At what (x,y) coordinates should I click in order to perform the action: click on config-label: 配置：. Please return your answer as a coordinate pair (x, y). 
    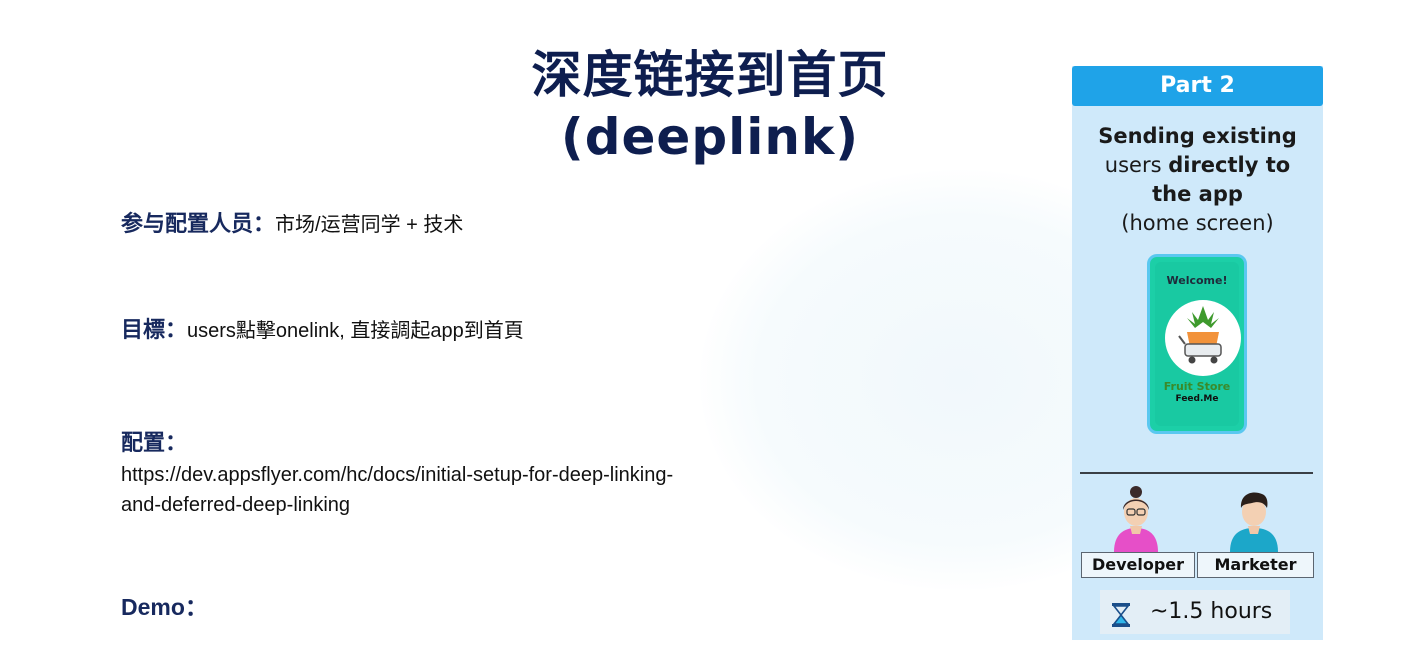
    Looking at the image, I should click on (154, 443).